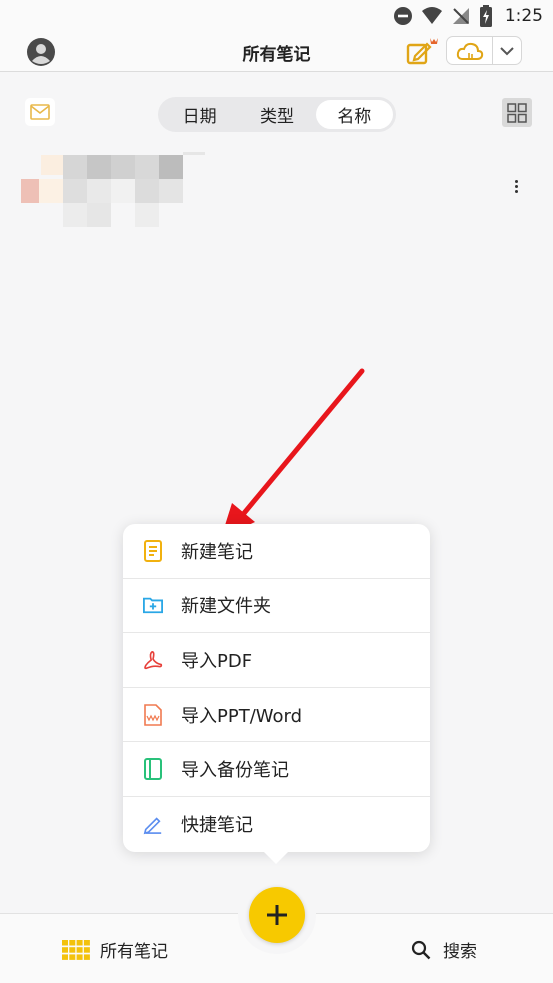 Image resolution: width=553 pixels, height=983 pixels. I want to click on note-thumbnail, so click(116, 190).